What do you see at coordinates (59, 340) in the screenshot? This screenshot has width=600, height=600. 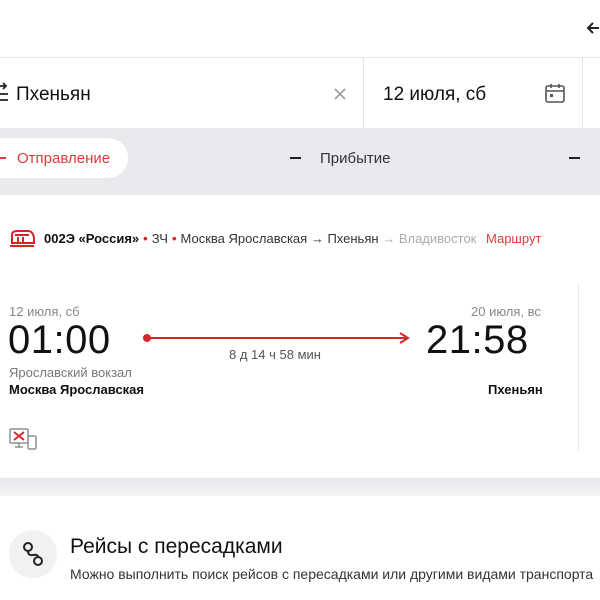 I see `departure-time: 01:00` at bounding box center [59, 340].